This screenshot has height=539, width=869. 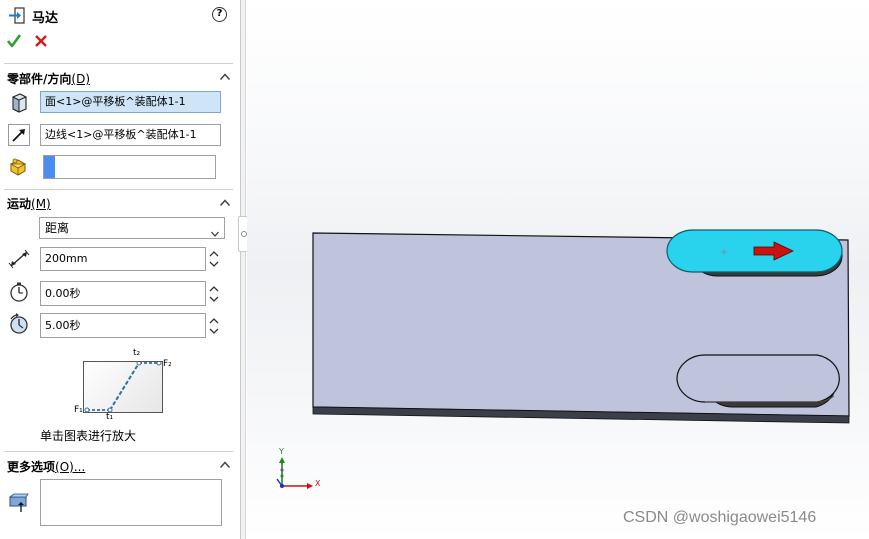 I want to click on motion-profile-chart, so click(x=123, y=387).